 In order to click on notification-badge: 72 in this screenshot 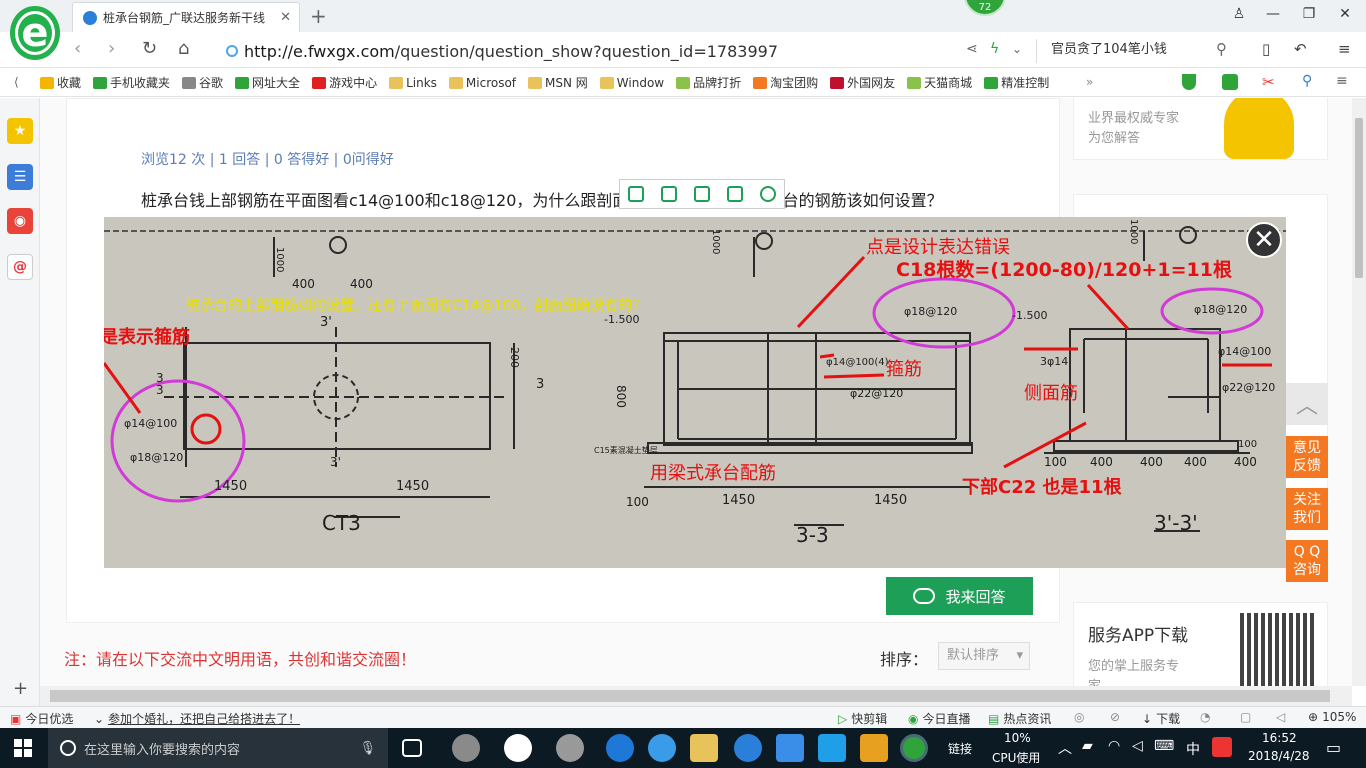, I will do `click(985, 8)`.